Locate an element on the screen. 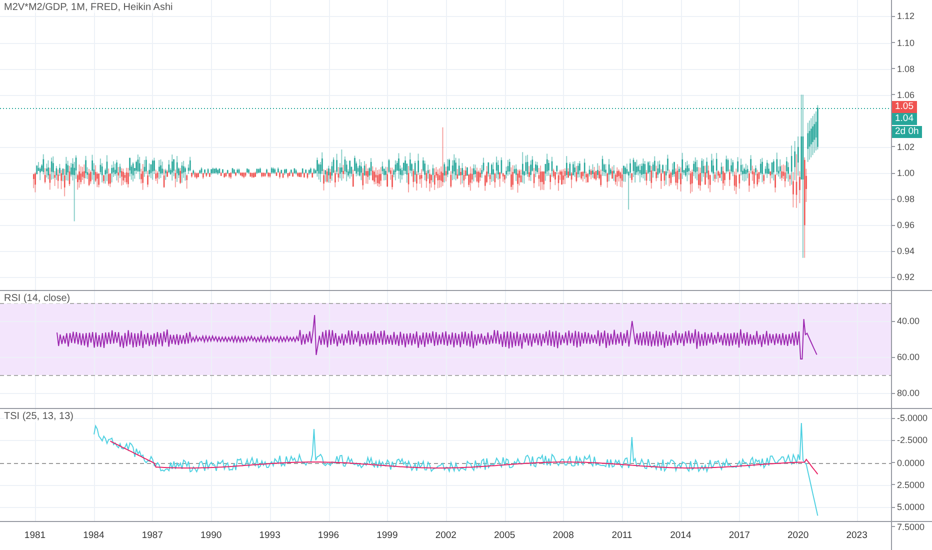 The image size is (932, 550). axis-tick-label: 40.00 is located at coordinates (906, 321).